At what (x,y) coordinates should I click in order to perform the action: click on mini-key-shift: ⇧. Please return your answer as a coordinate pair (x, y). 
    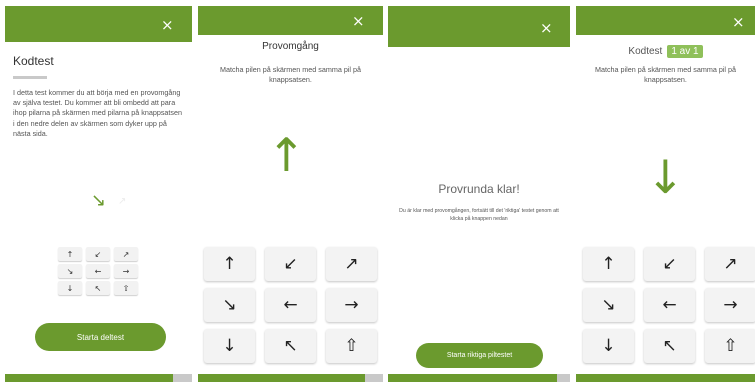
    Looking at the image, I should click on (126, 288).